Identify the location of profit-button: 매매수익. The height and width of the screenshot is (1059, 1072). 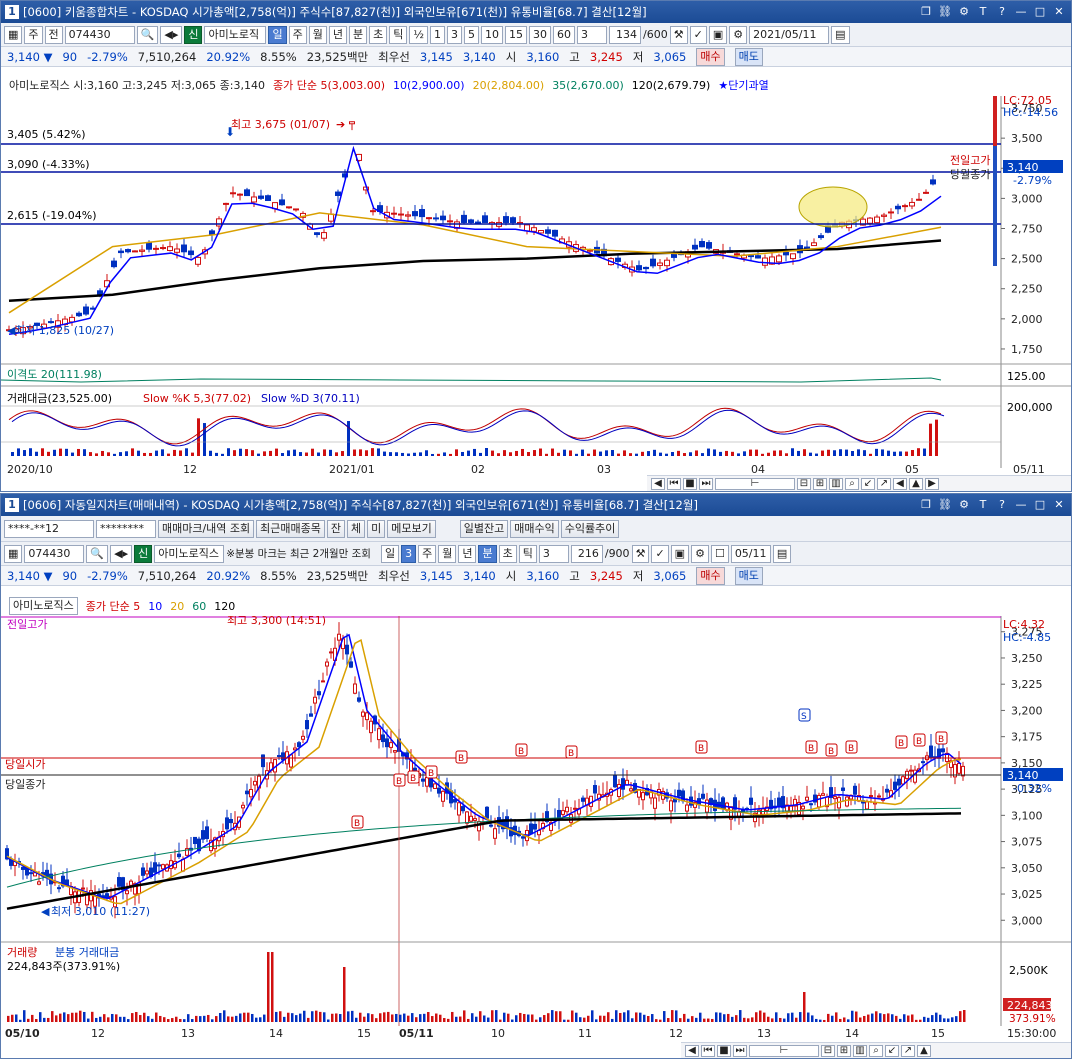
(534, 528).